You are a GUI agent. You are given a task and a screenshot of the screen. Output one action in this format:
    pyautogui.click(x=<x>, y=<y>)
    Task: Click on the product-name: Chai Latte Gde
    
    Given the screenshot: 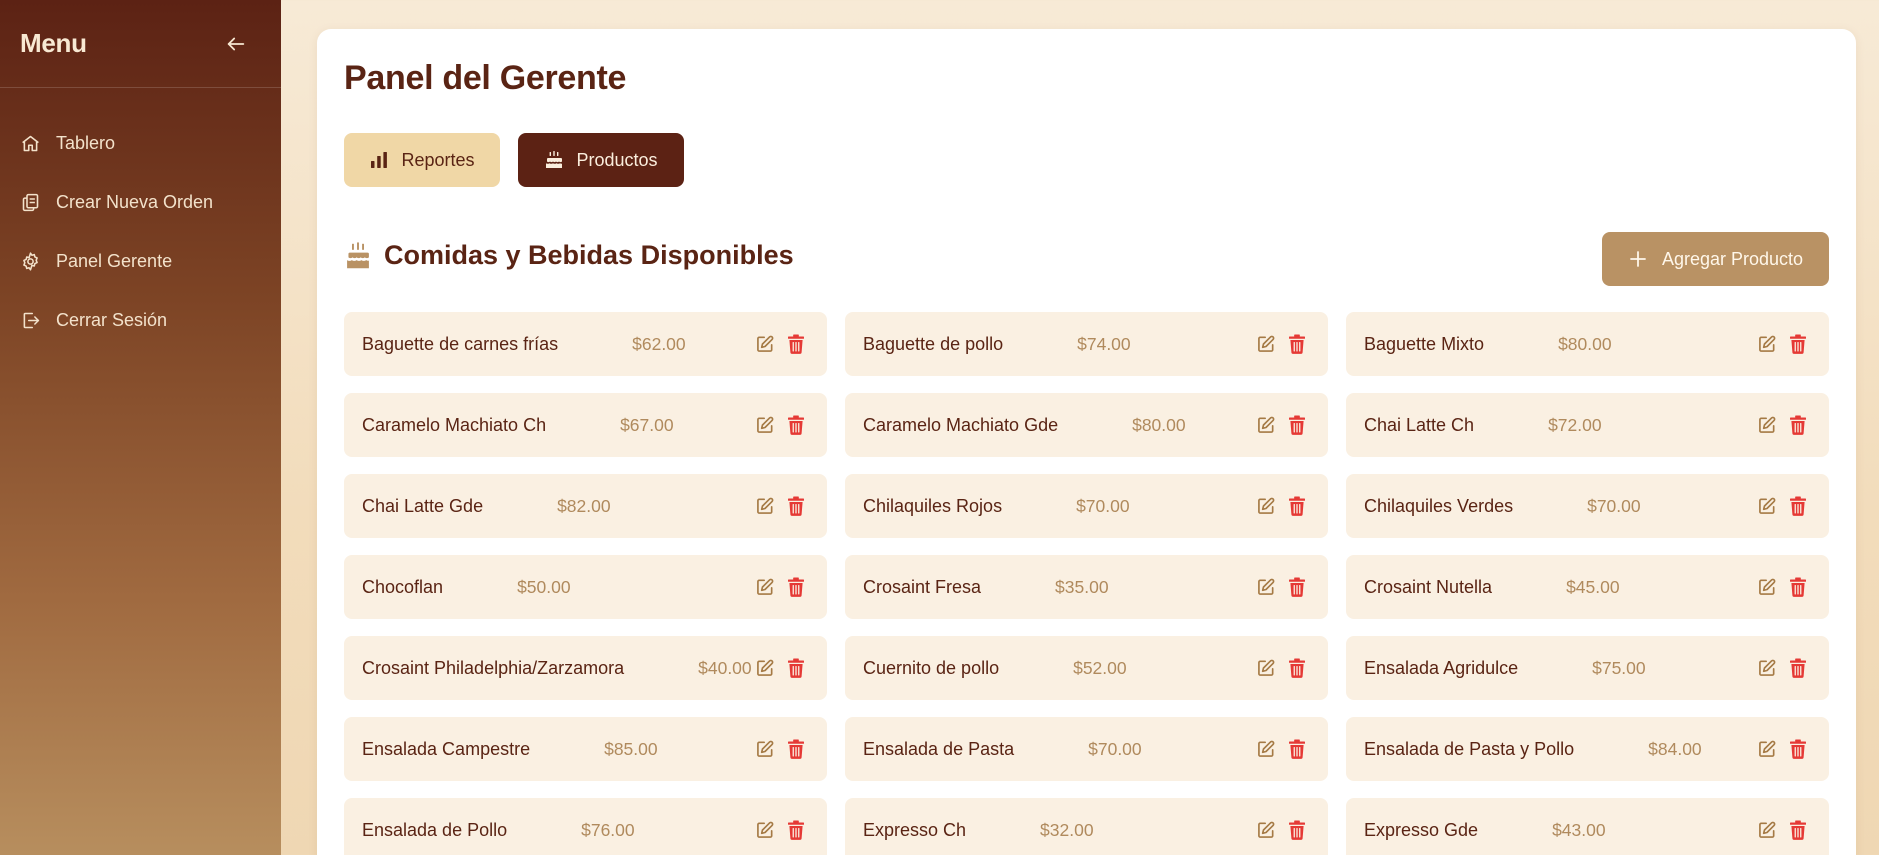 What is the action you would take?
    pyautogui.click(x=423, y=505)
    